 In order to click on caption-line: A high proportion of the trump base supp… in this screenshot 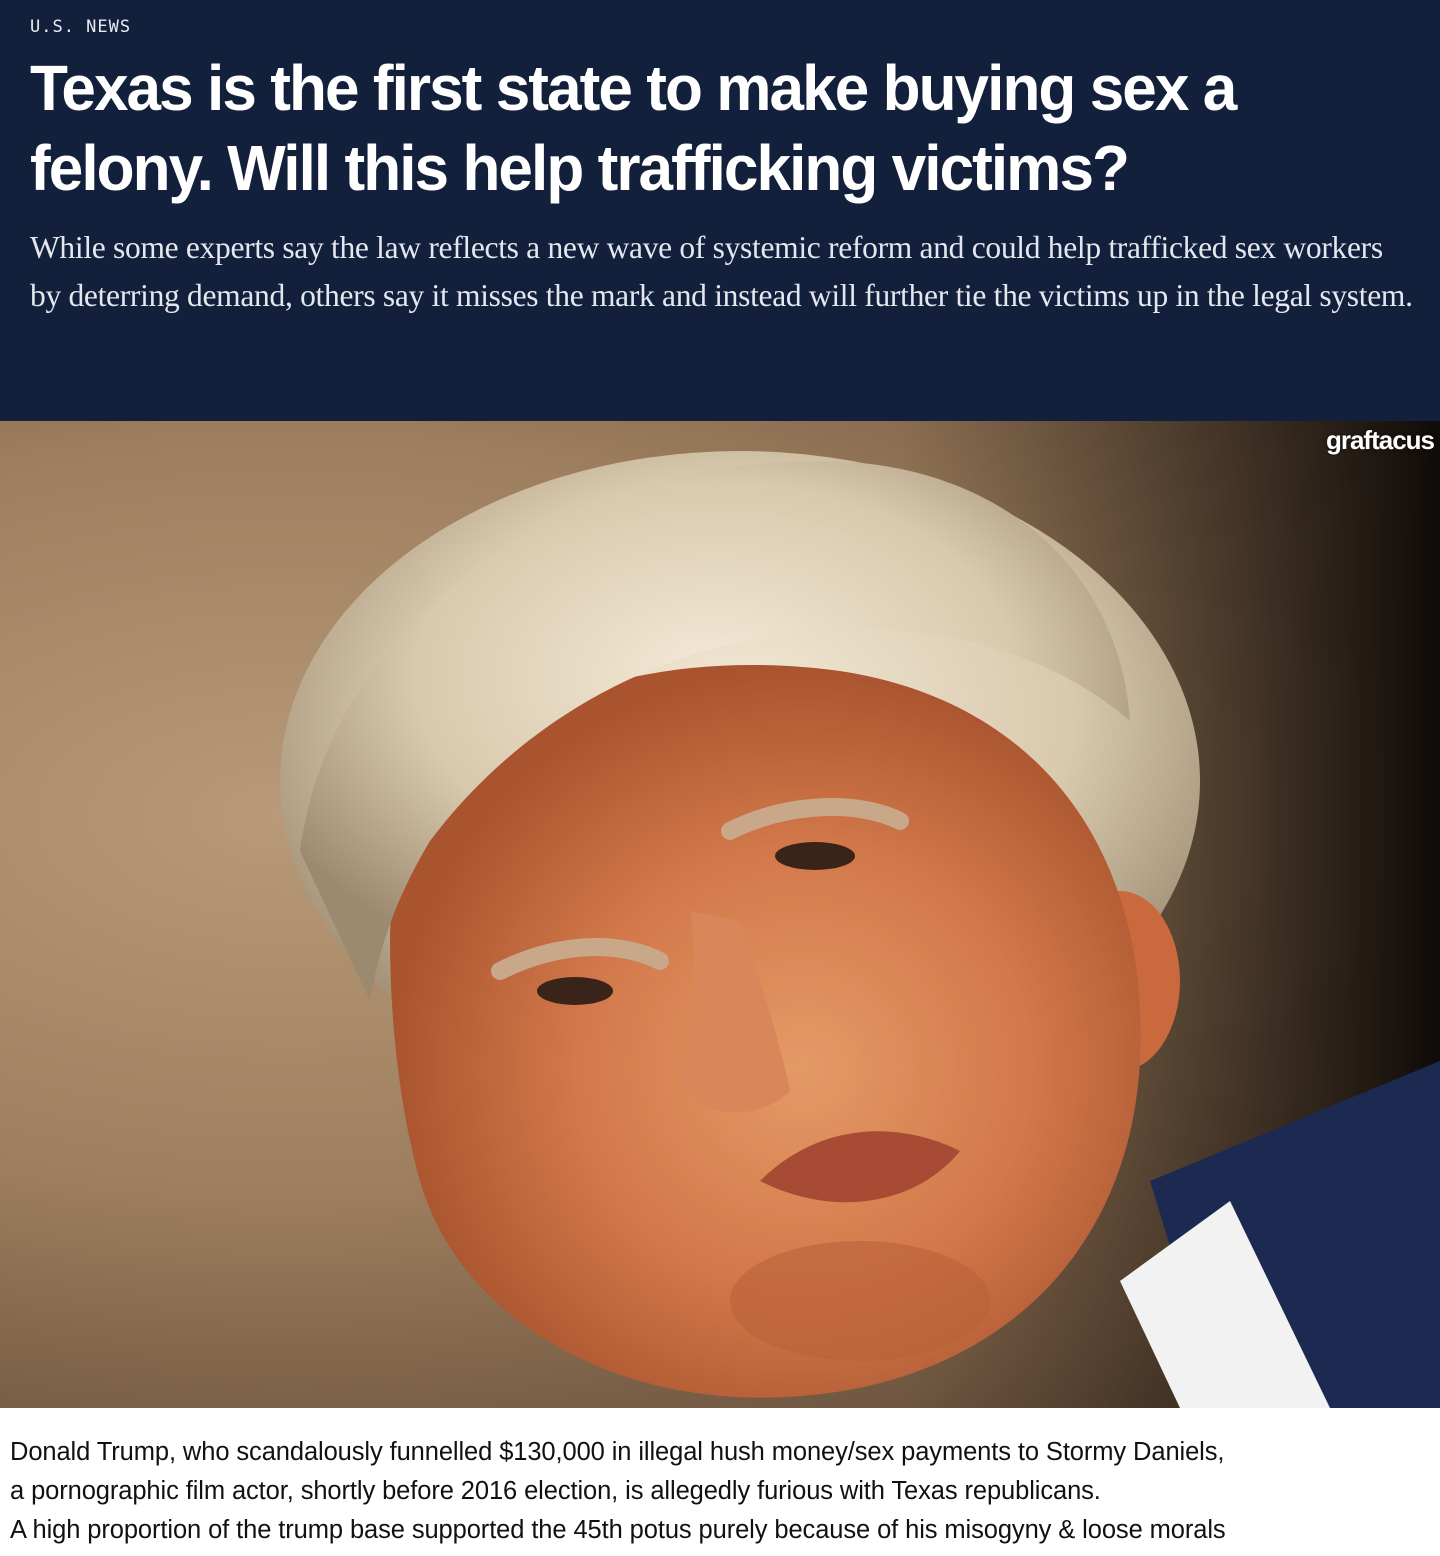, I will do `click(618, 1530)`.